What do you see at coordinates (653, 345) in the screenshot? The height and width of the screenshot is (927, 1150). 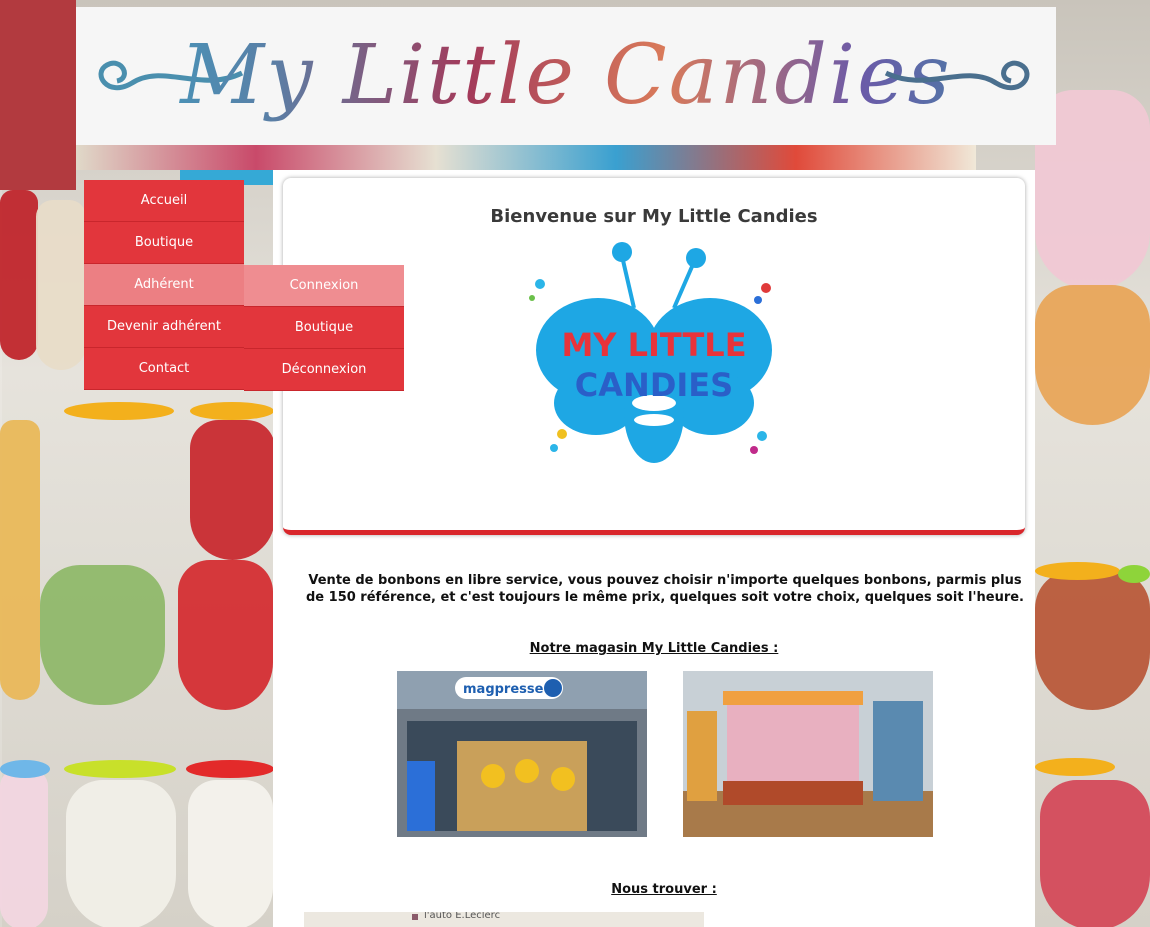 I see `logo-text-line1: MY LITTLE` at bounding box center [653, 345].